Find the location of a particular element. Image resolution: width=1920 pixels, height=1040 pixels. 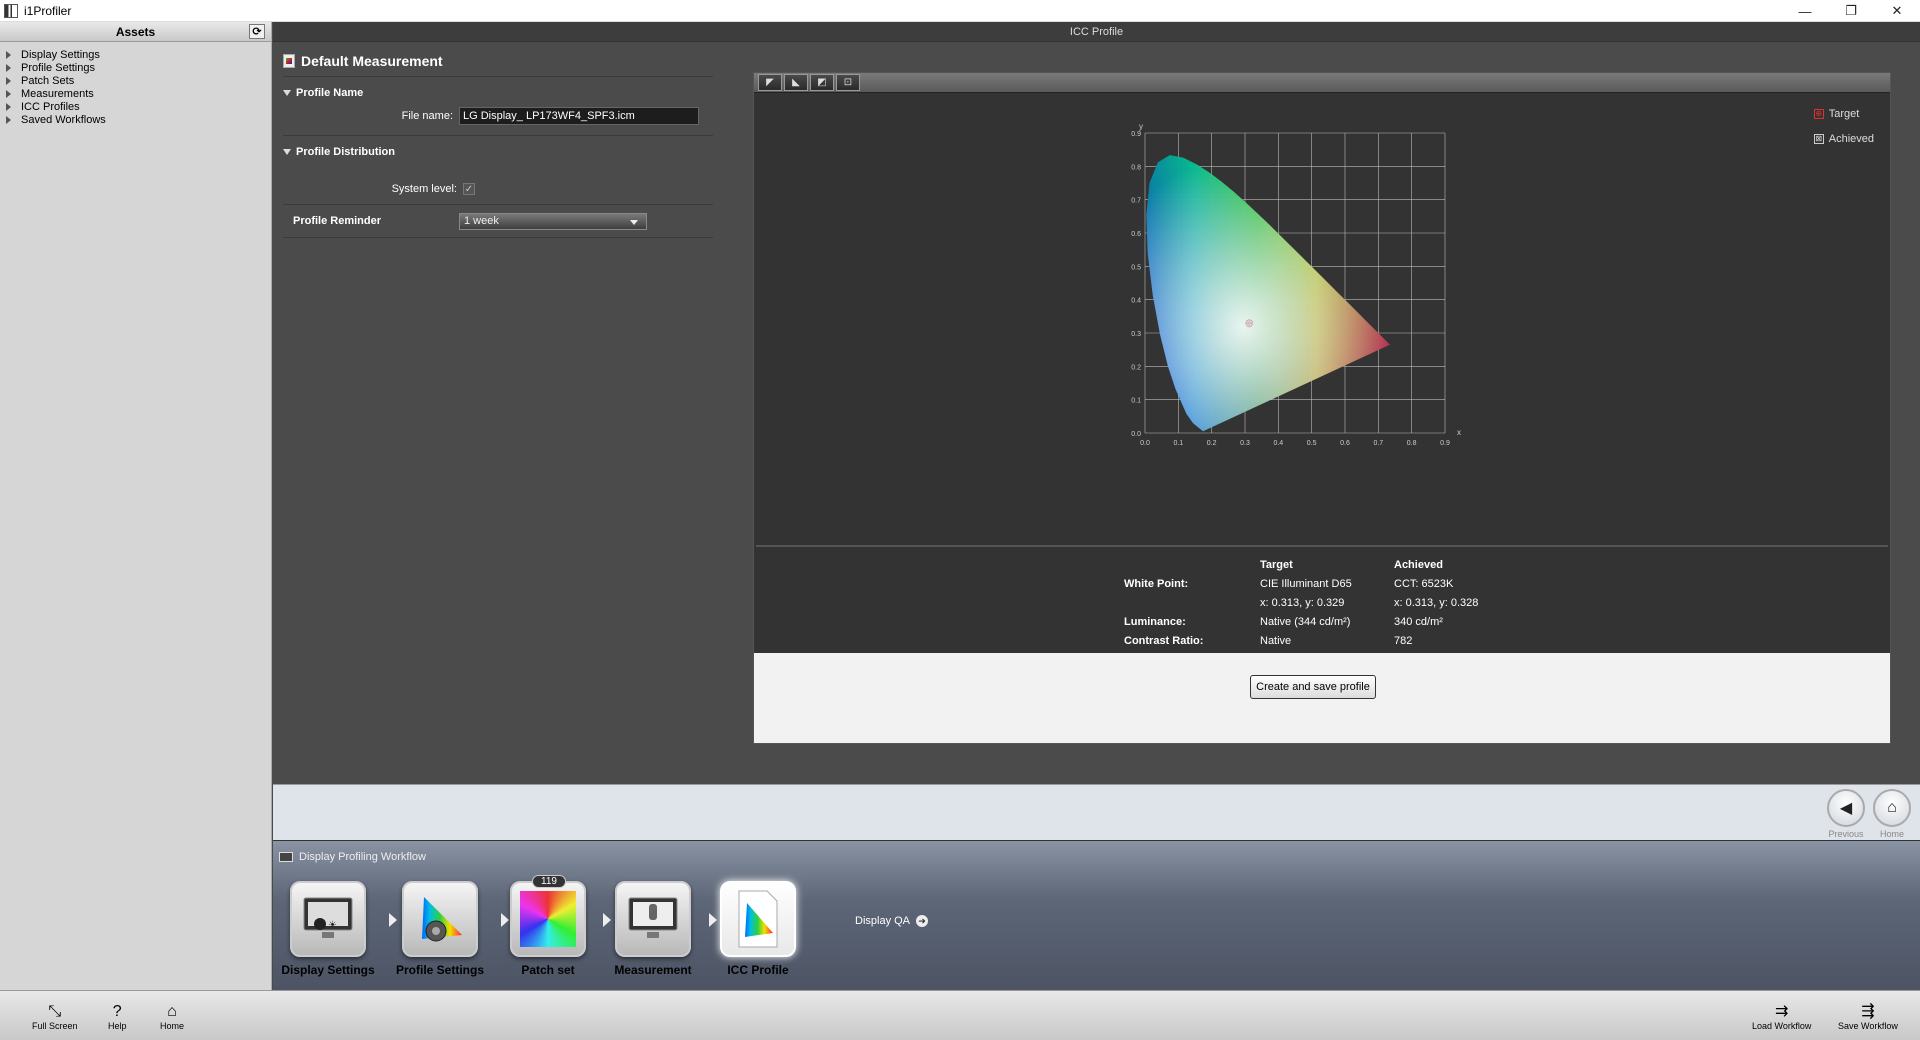

assets-title: Assets is located at coordinates (135, 31).